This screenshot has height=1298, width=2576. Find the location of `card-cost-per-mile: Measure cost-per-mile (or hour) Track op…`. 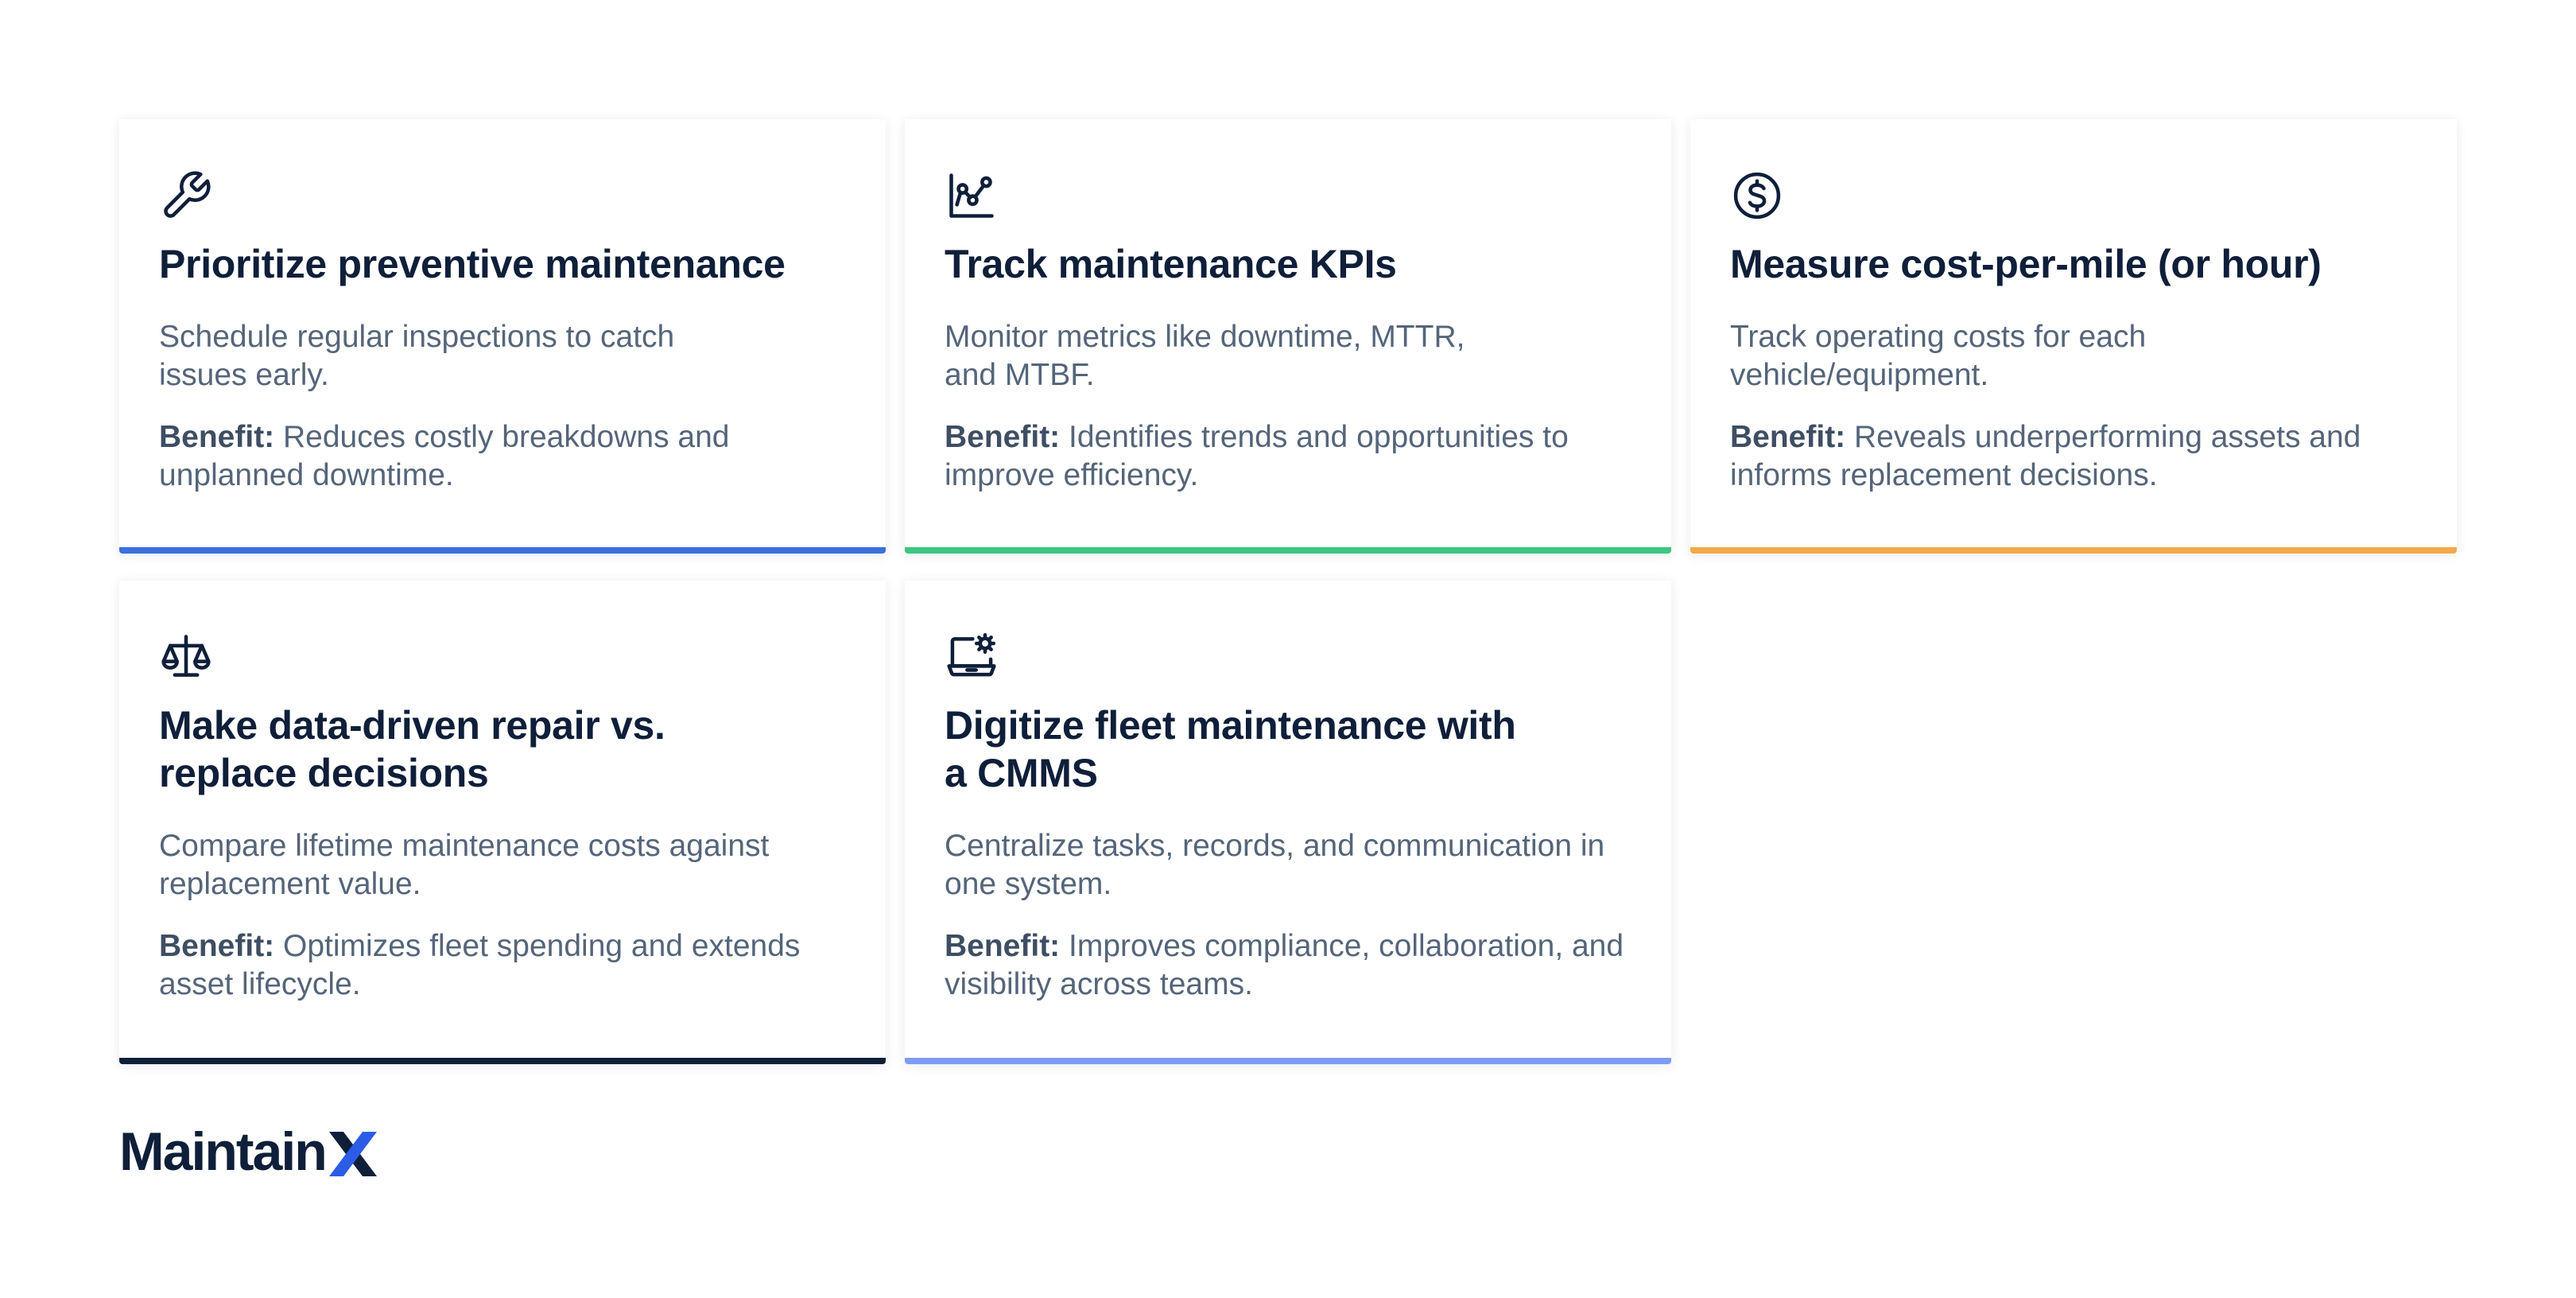

card-cost-per-mile: Measure cost-per-mile (or hour) Track op… is located at coordinates (2074, 336).